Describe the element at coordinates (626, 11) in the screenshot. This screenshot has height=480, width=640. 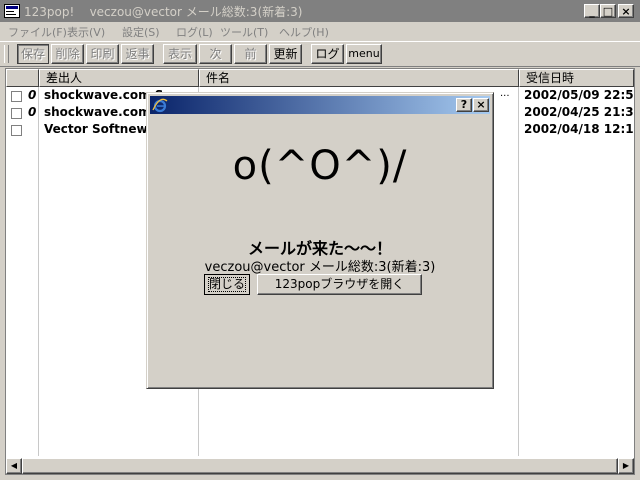
I see `close-button: ×` at that location.